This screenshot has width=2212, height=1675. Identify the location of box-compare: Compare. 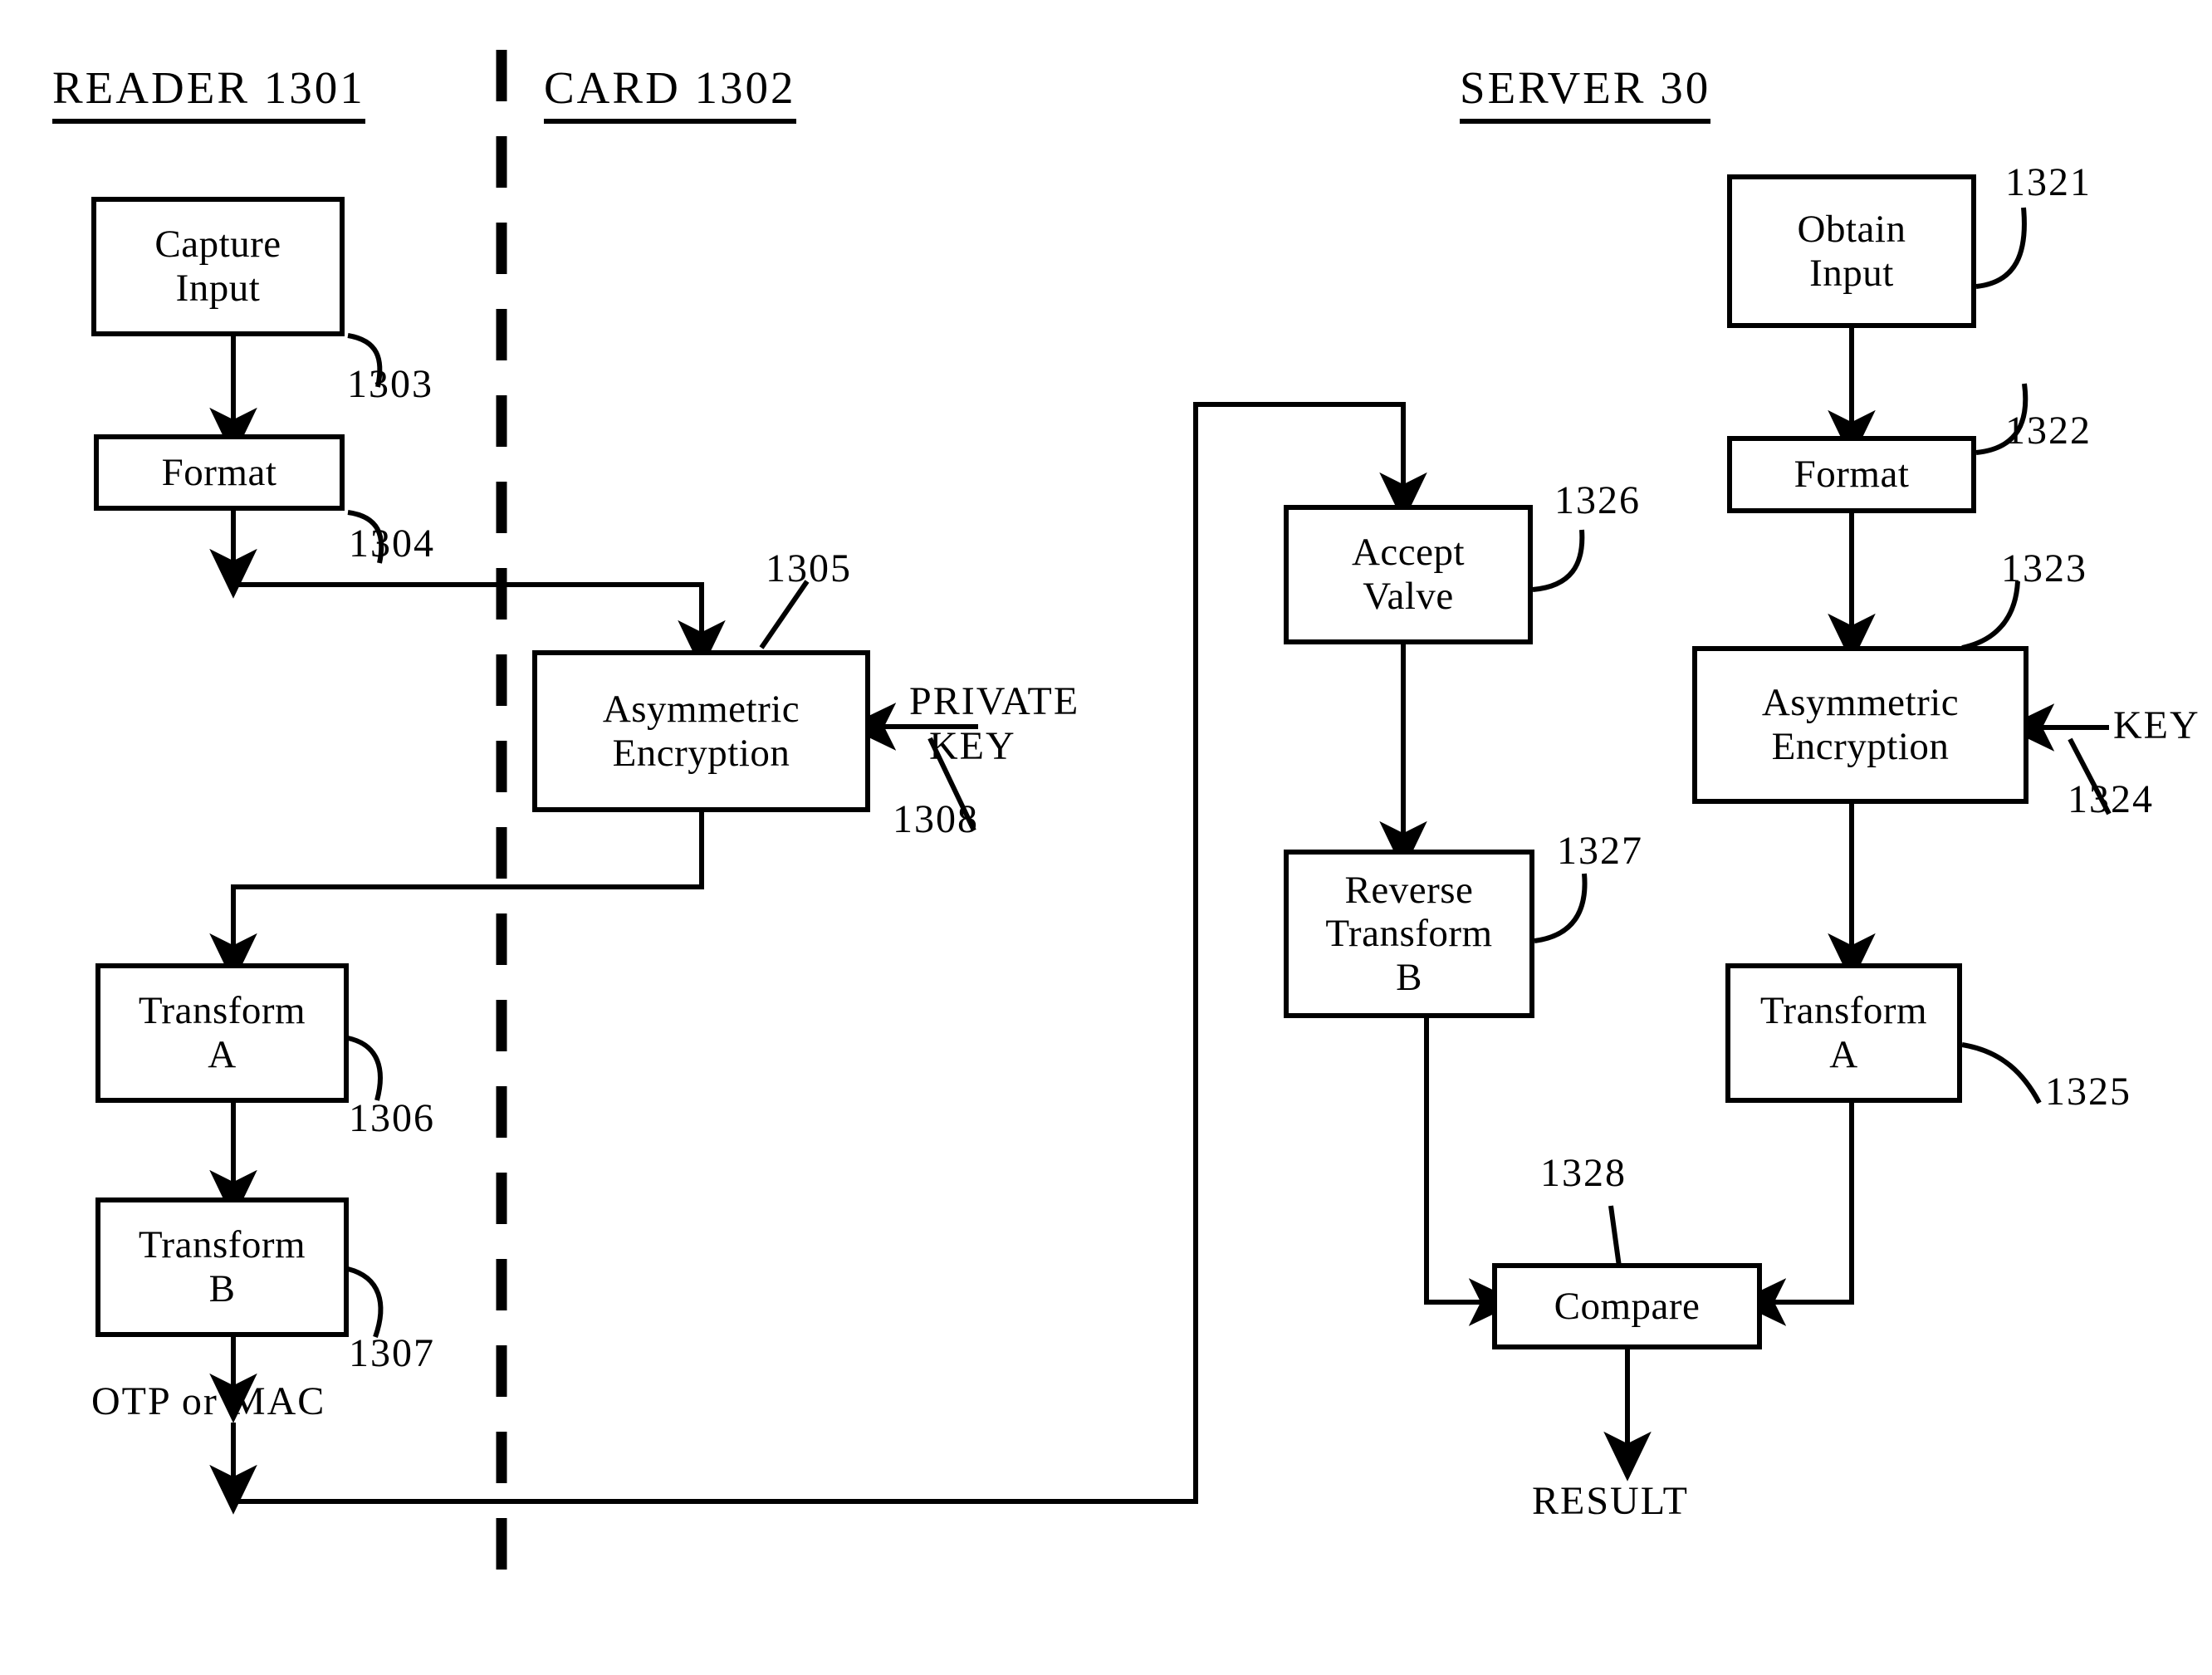
(1627, 1306).